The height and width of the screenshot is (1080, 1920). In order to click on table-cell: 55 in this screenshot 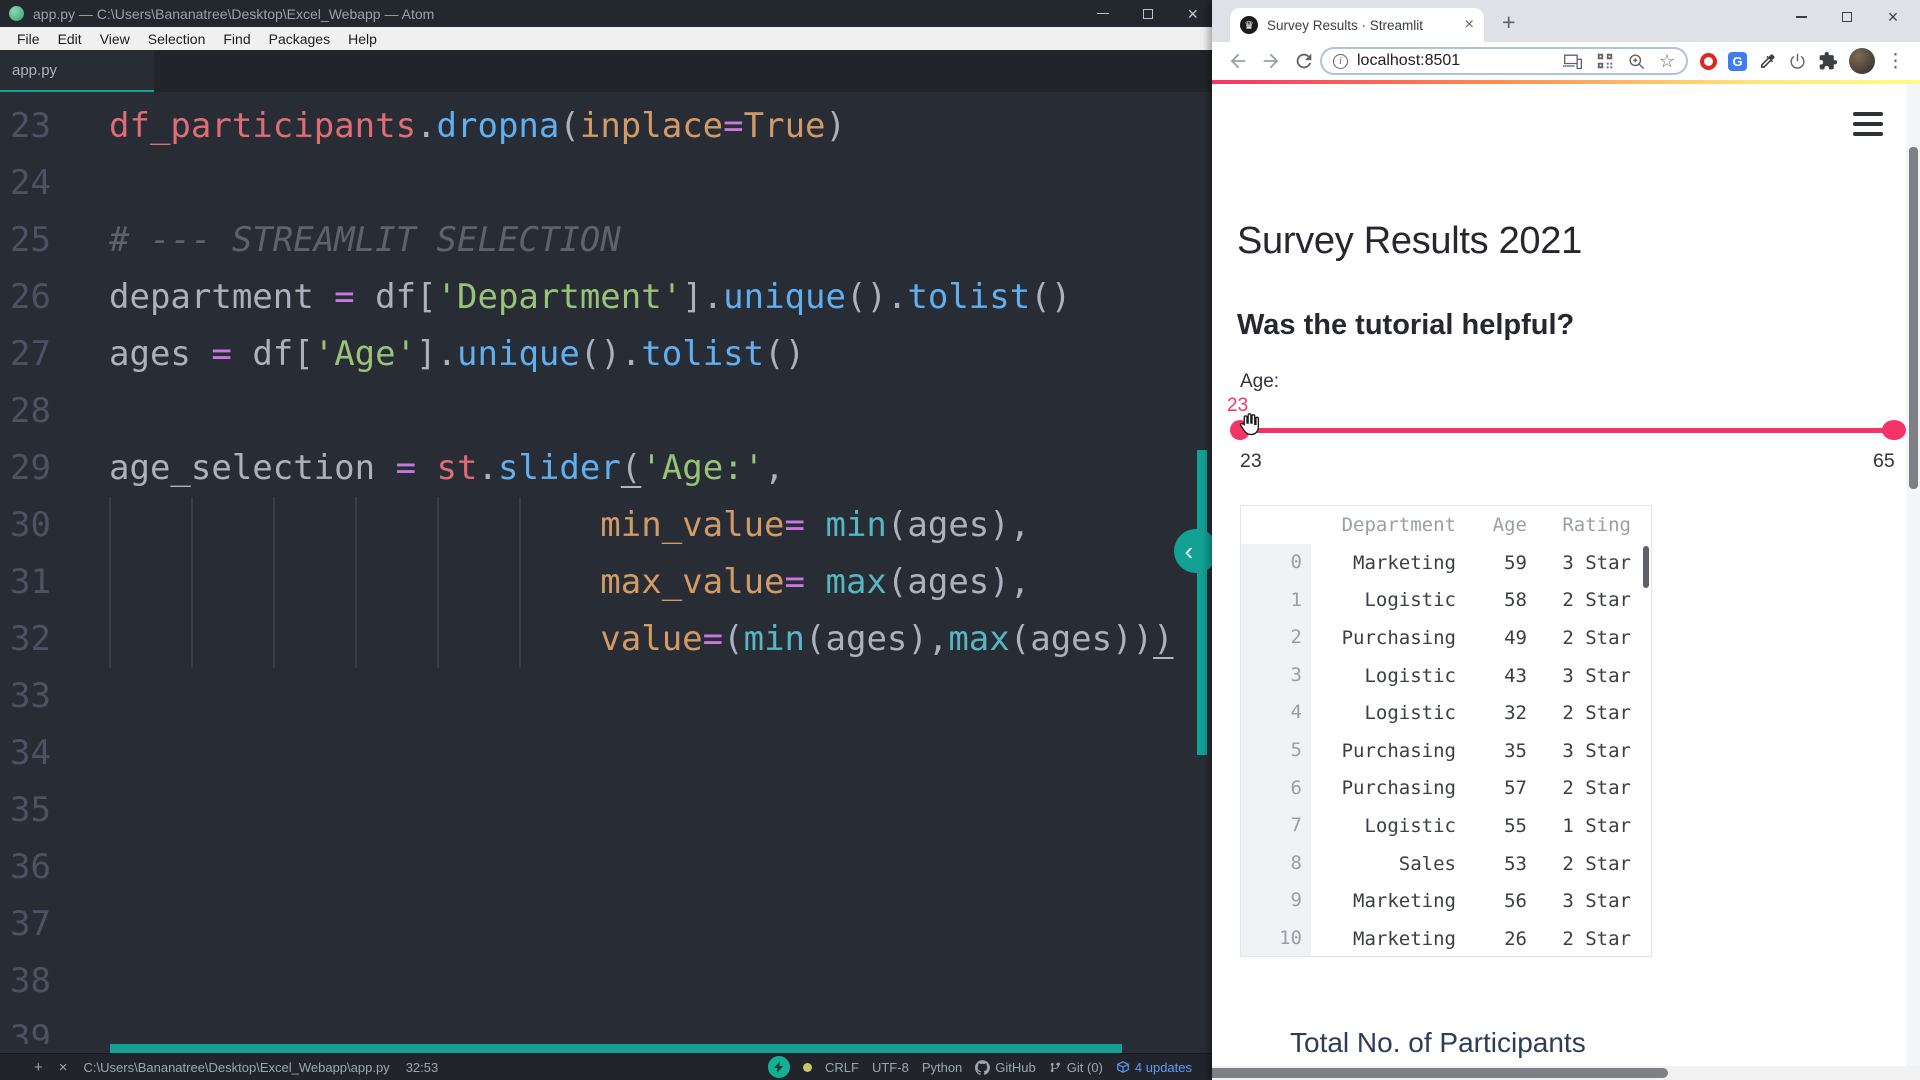, I will do `click(1515, 825)`.